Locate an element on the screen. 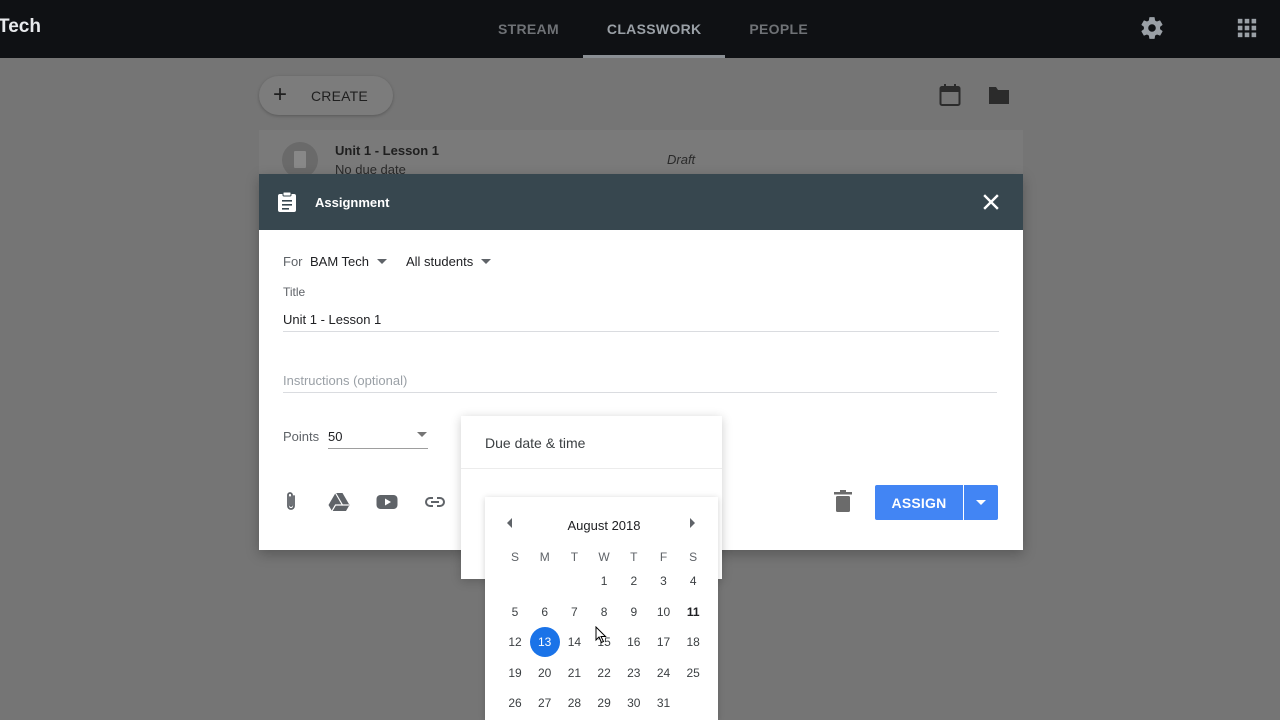 The height and width of the screenshot is (720, 1280). calendar-icon is located at coordinates (950, 95).